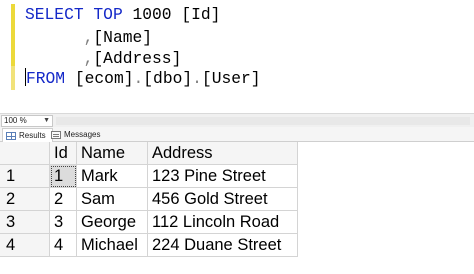 Image resolution: width=474 pixels, height=274 pixels. Describe the element at coordinates (5, 56) in the screenshot. I see `editor-gutter` at that location.